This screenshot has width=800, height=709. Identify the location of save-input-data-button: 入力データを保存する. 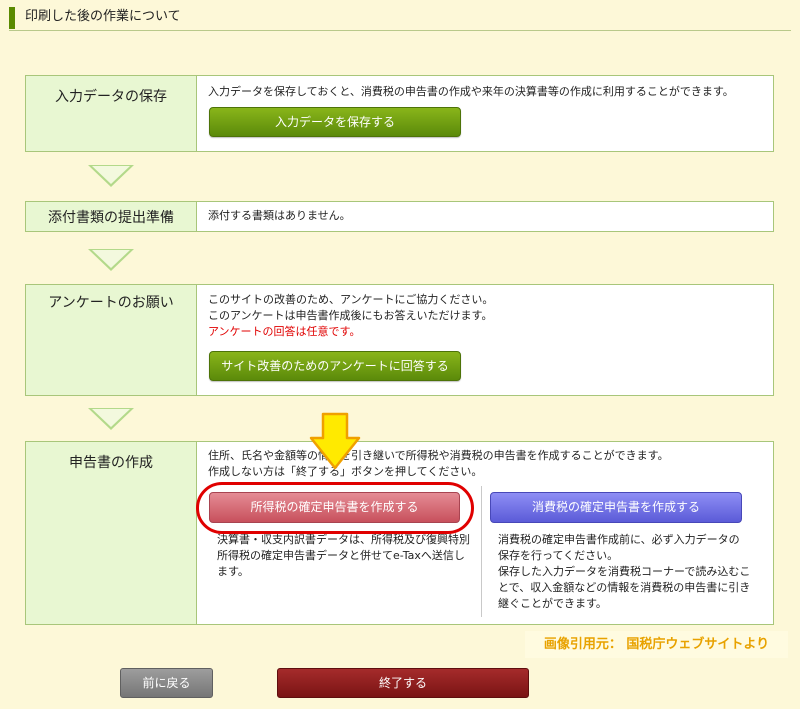
(335, 122).